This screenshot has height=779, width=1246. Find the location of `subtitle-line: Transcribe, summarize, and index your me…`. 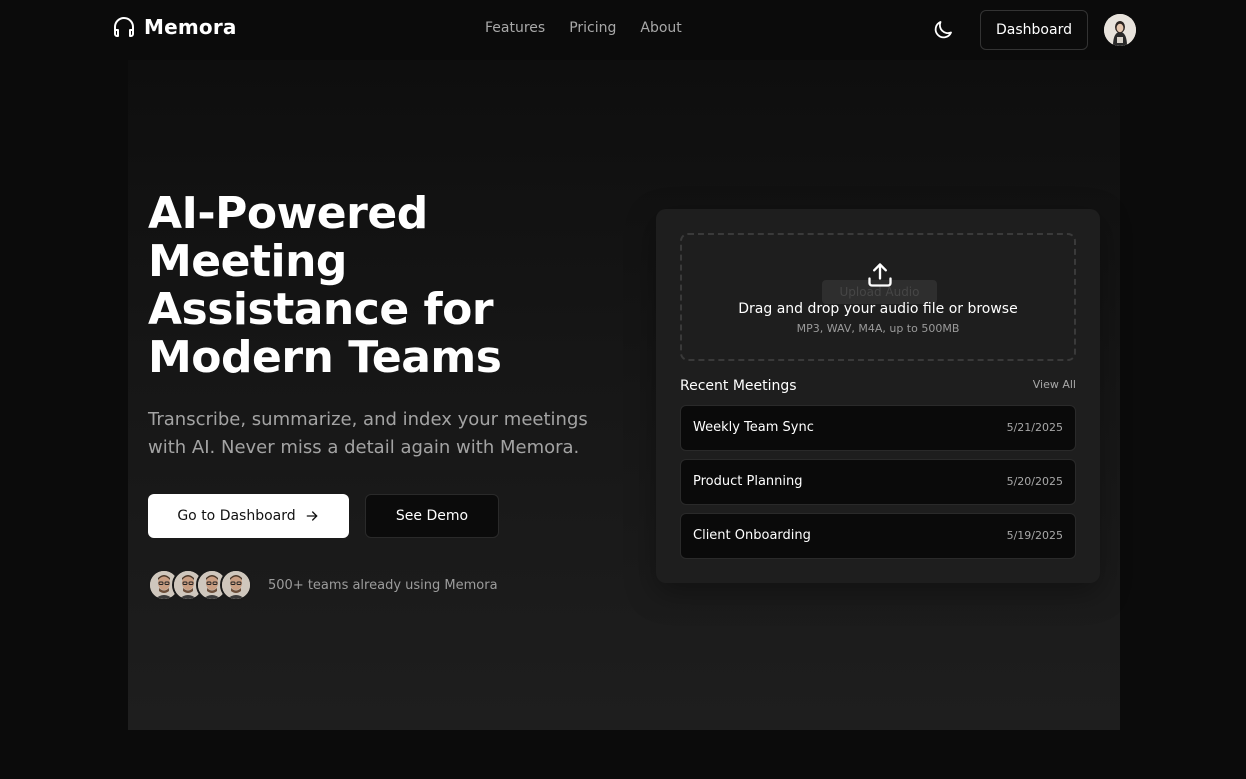

subtitle-line: Transcribe, summarize, and index your me… is located at coordinates (368, 419).